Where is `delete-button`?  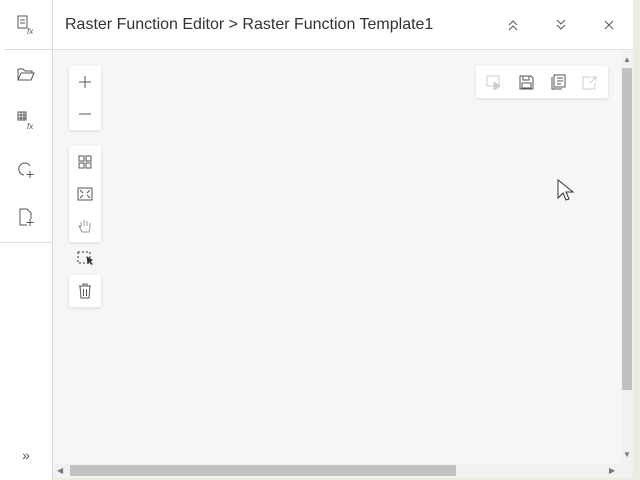
delete-button is located at coordinates (85, 291).